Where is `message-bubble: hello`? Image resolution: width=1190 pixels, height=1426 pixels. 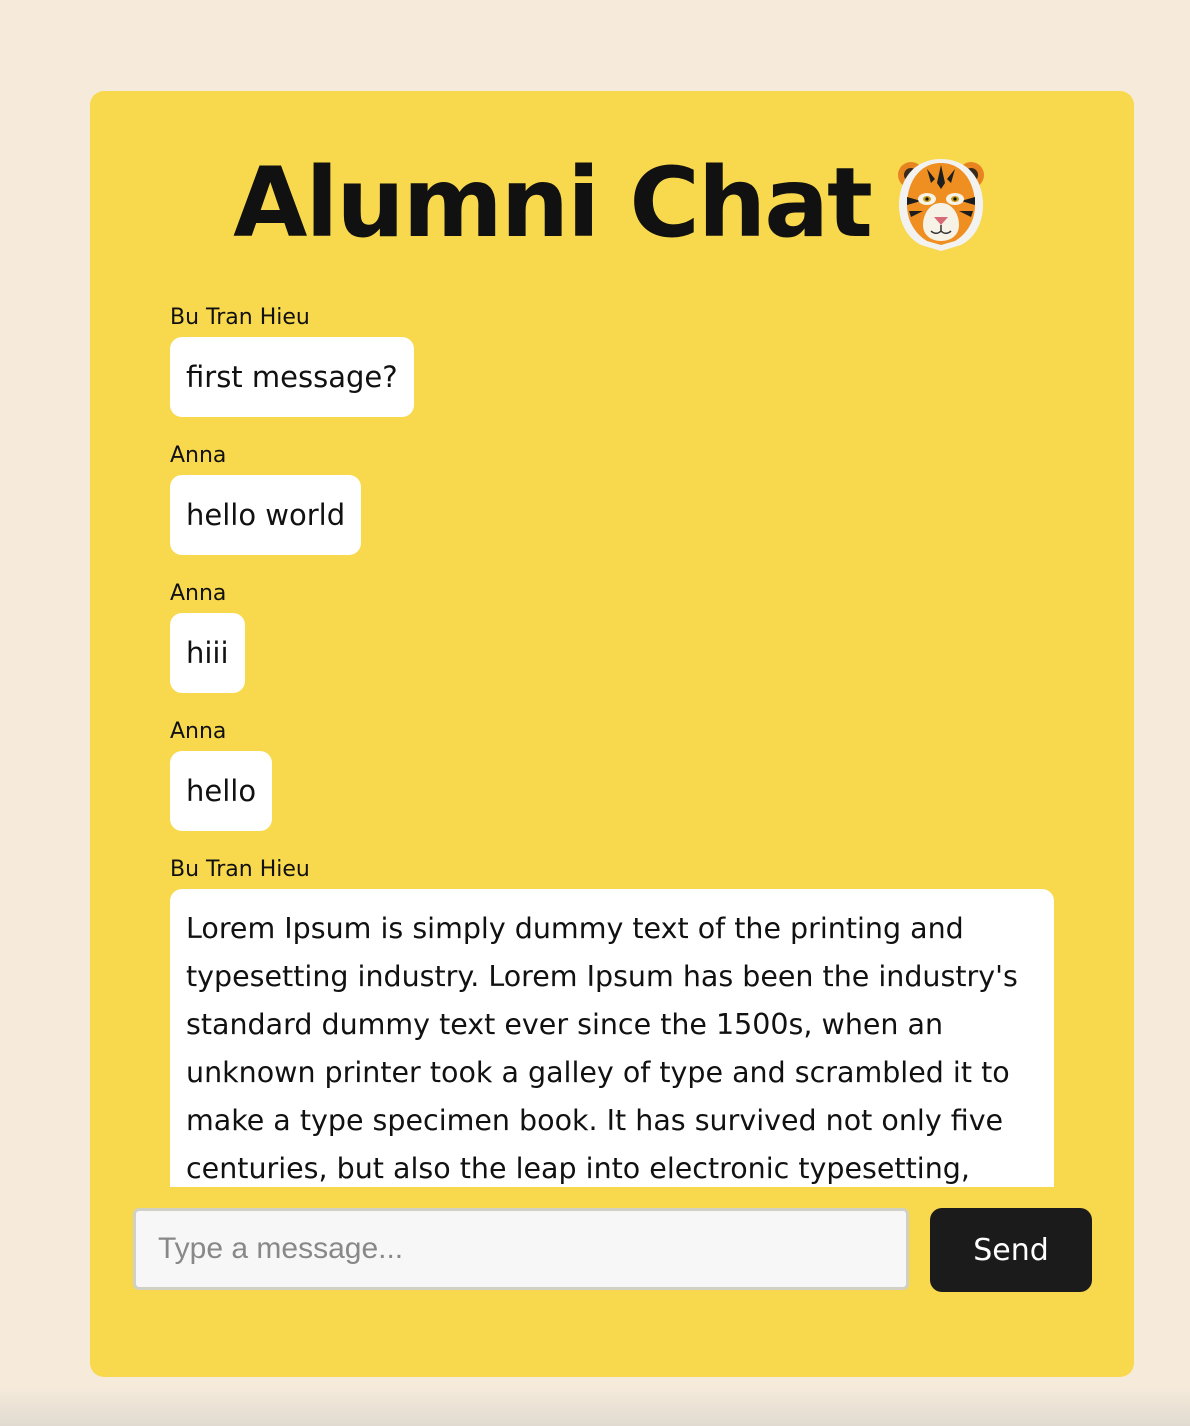 message-bubble: hello is located at coordinates (221, 791).